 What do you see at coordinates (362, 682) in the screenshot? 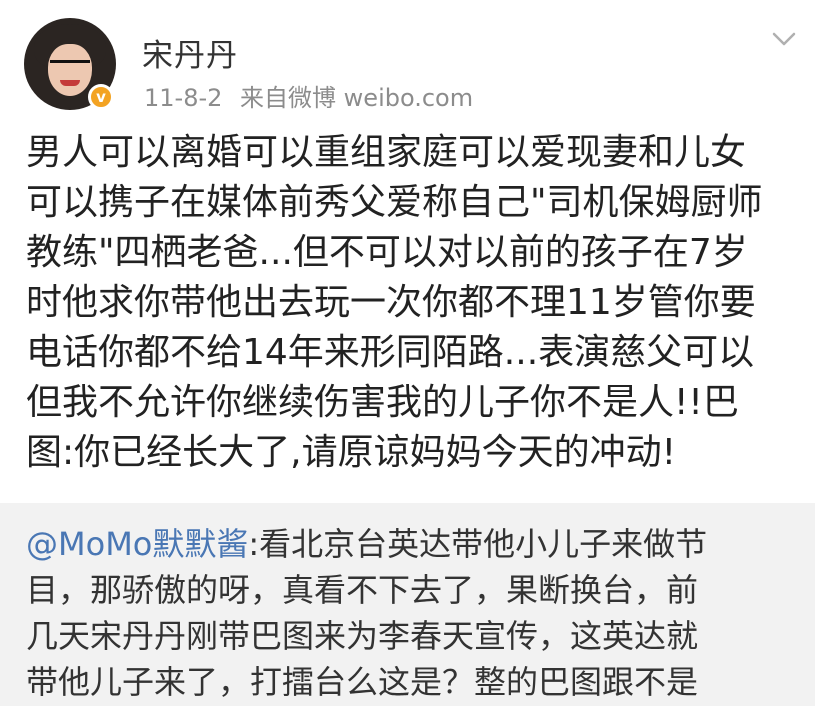
I see `repost-line: 带他儿子来了，打擂台么这是？整的巴图跟不是` at bounding box center [362, 682].